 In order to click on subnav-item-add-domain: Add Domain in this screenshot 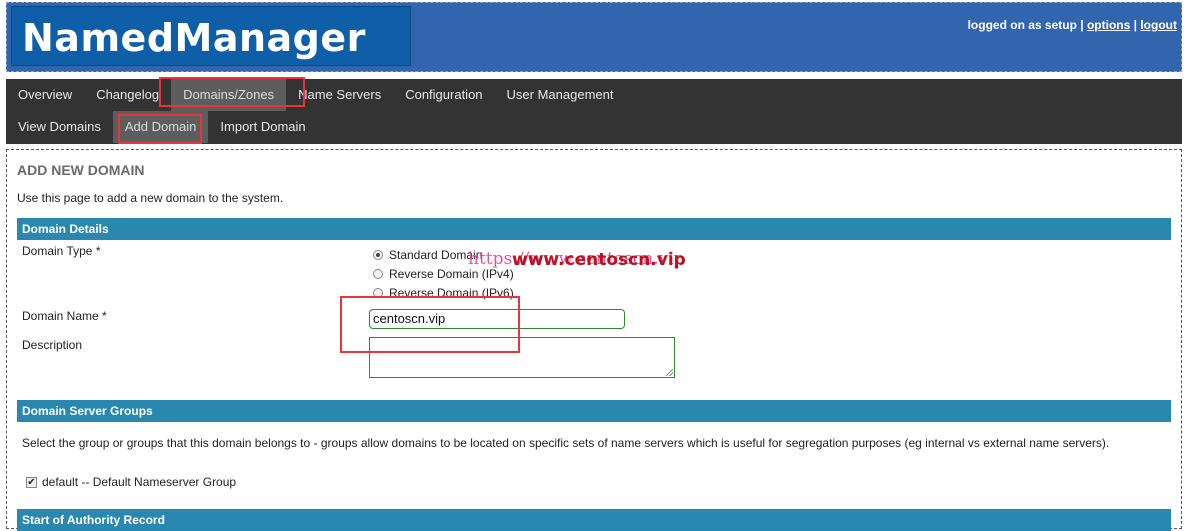, I will do `click(160, 127)`.